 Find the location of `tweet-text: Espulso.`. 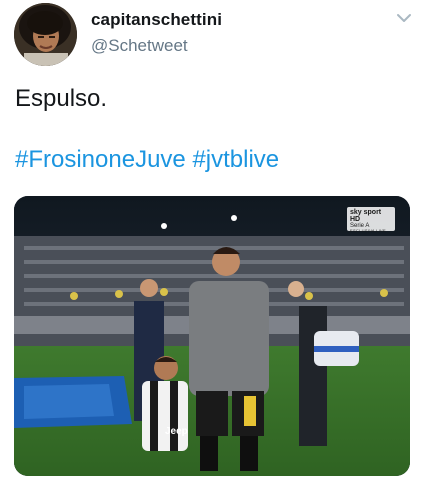

tweet-text: Espulso. is located at coordinates (61, 98).